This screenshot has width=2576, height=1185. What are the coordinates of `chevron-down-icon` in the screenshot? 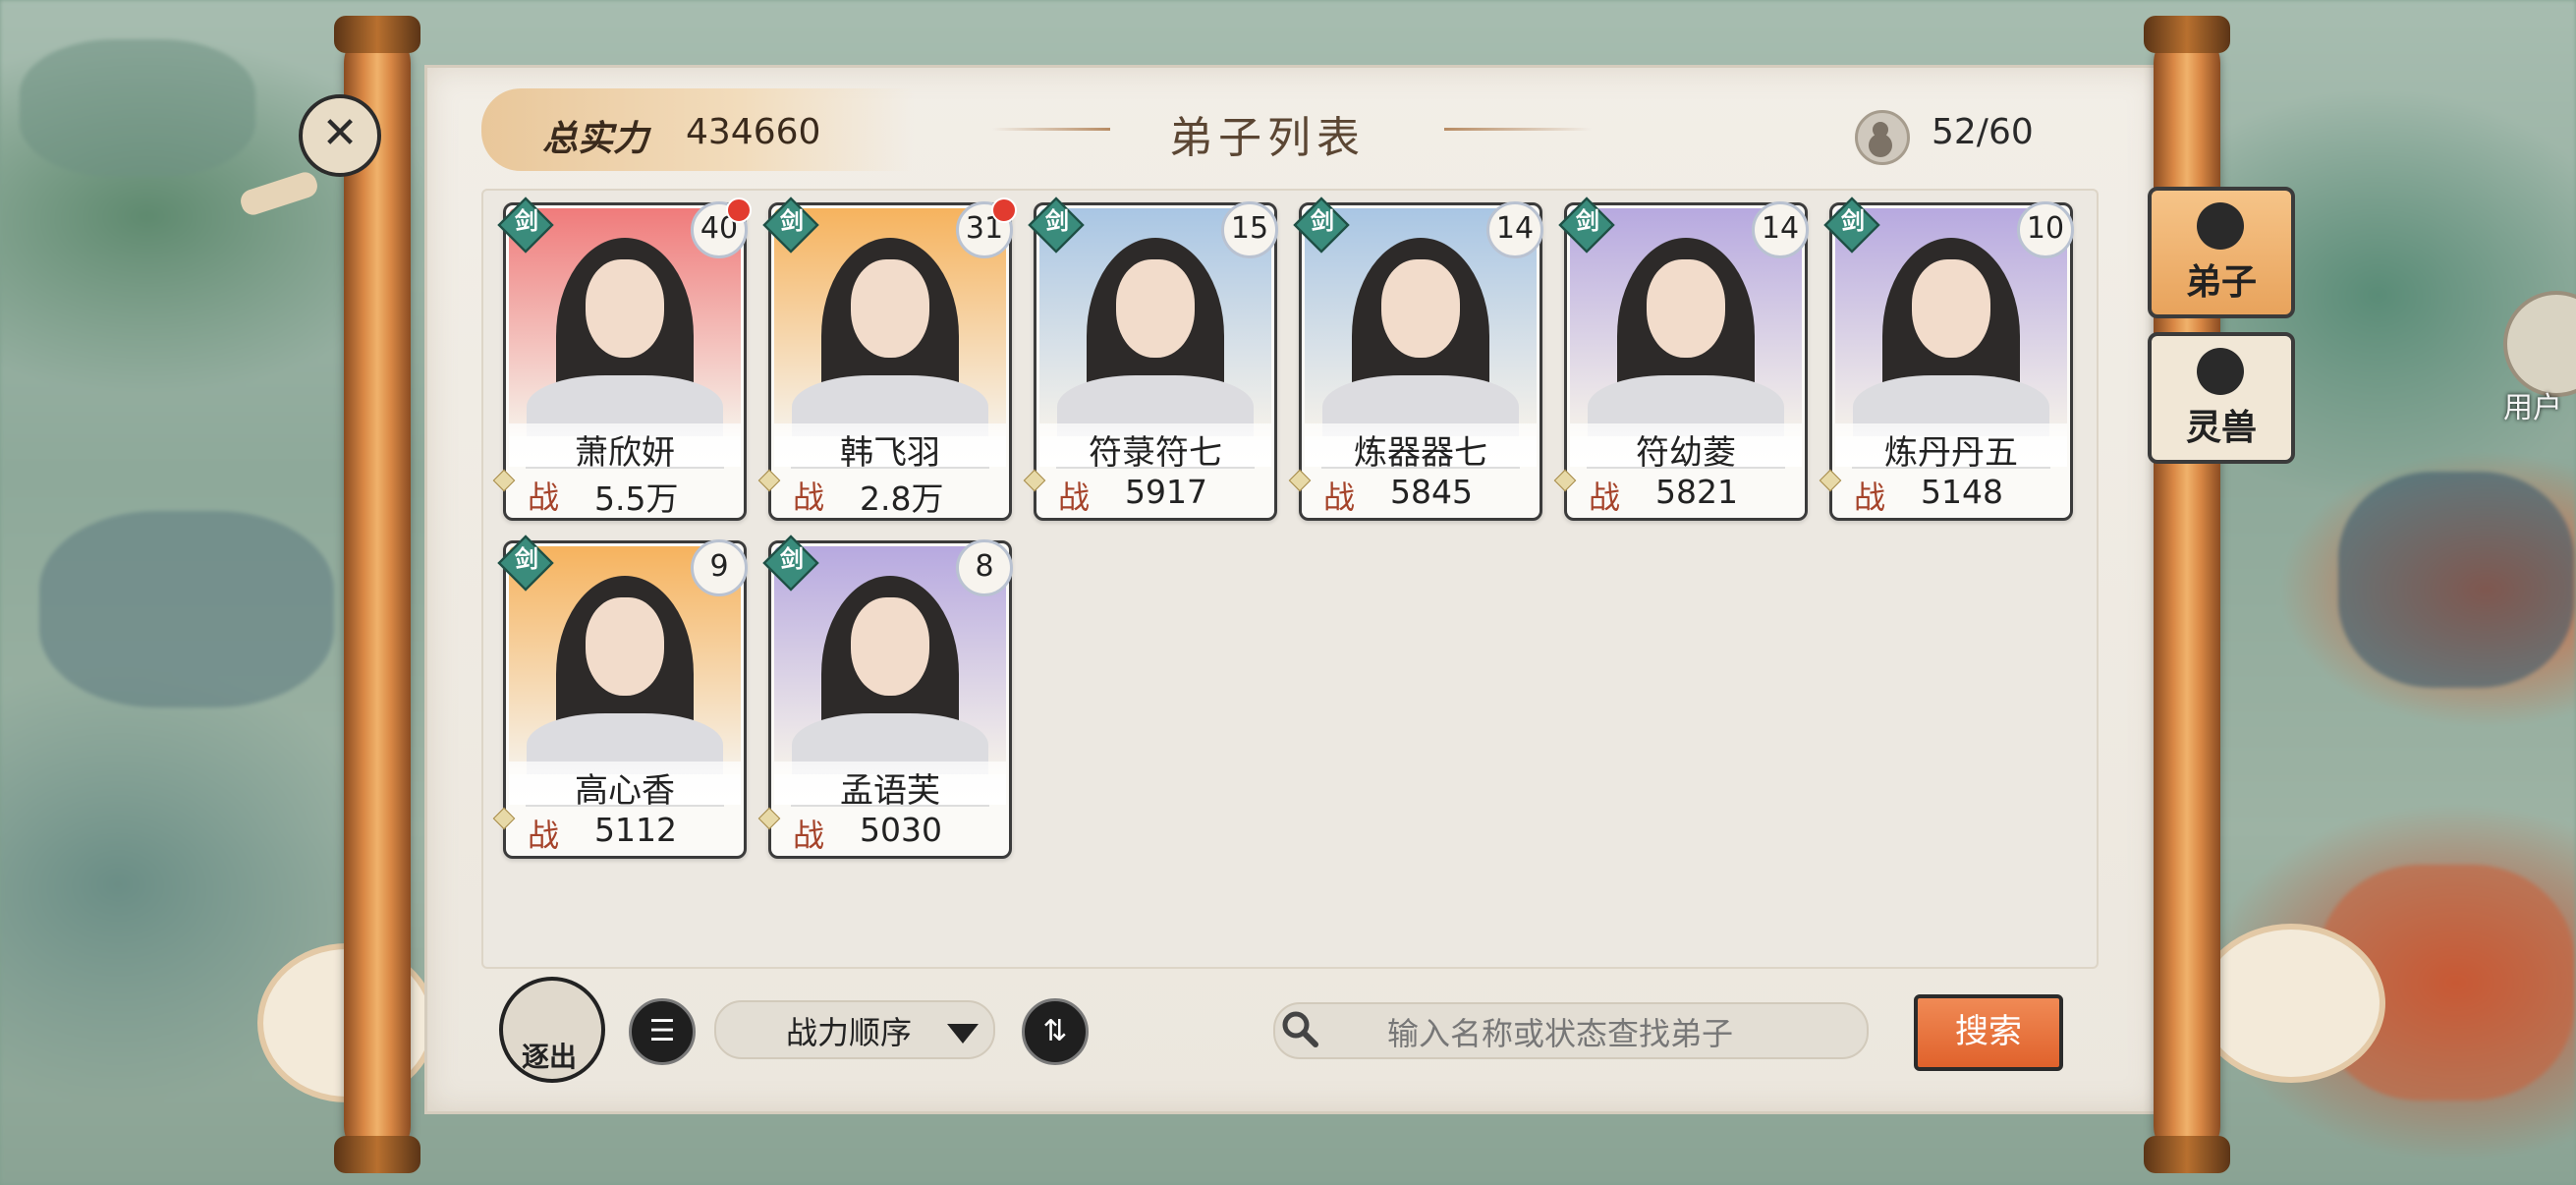 It's located at (963, 1034).